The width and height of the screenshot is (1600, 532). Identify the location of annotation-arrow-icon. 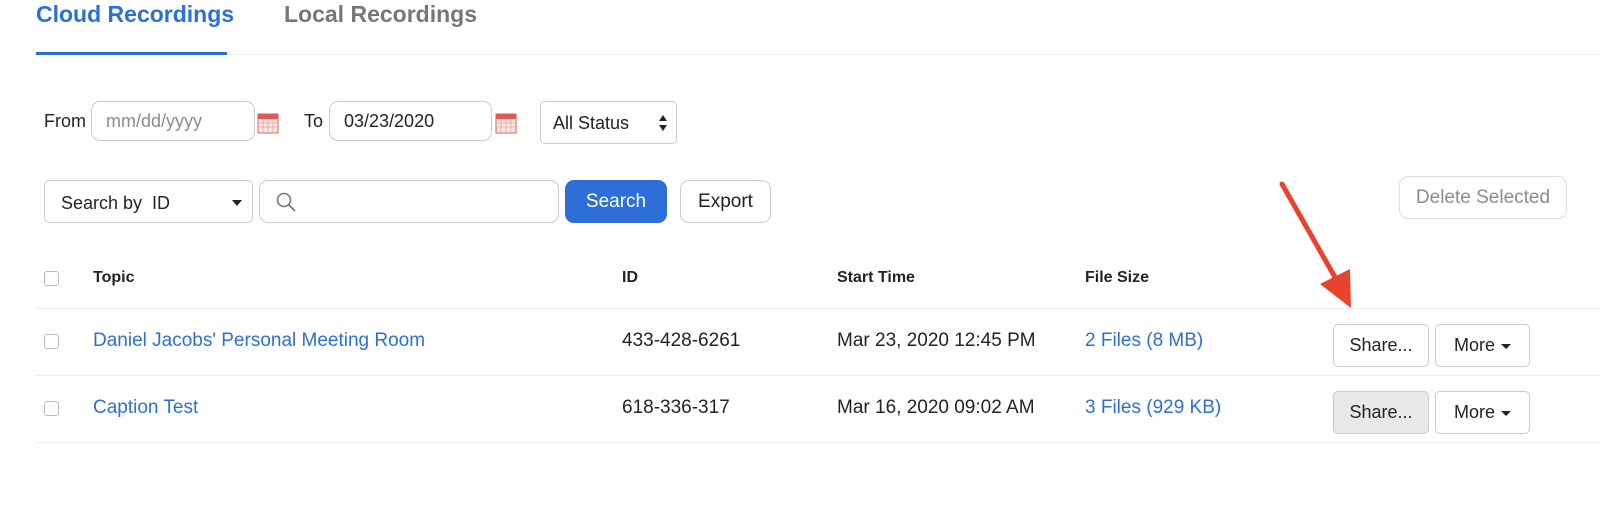
(1315, 244).